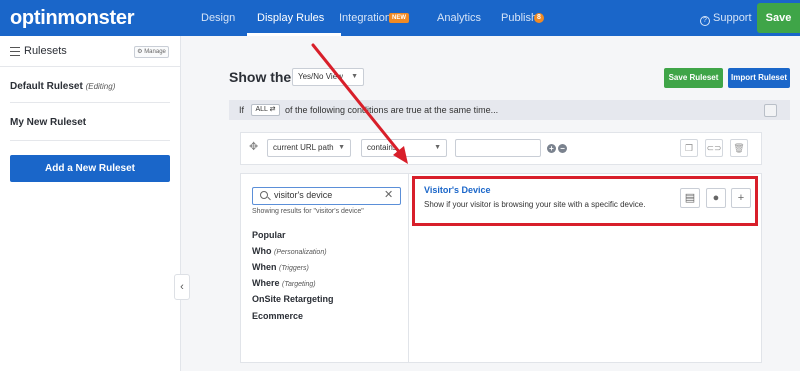 Image resolution: width=800 pixels, height=371 pixels. Describe the element at coordinates (155, 52) in the screenshot. I see `manage-label: Manage` at that location.